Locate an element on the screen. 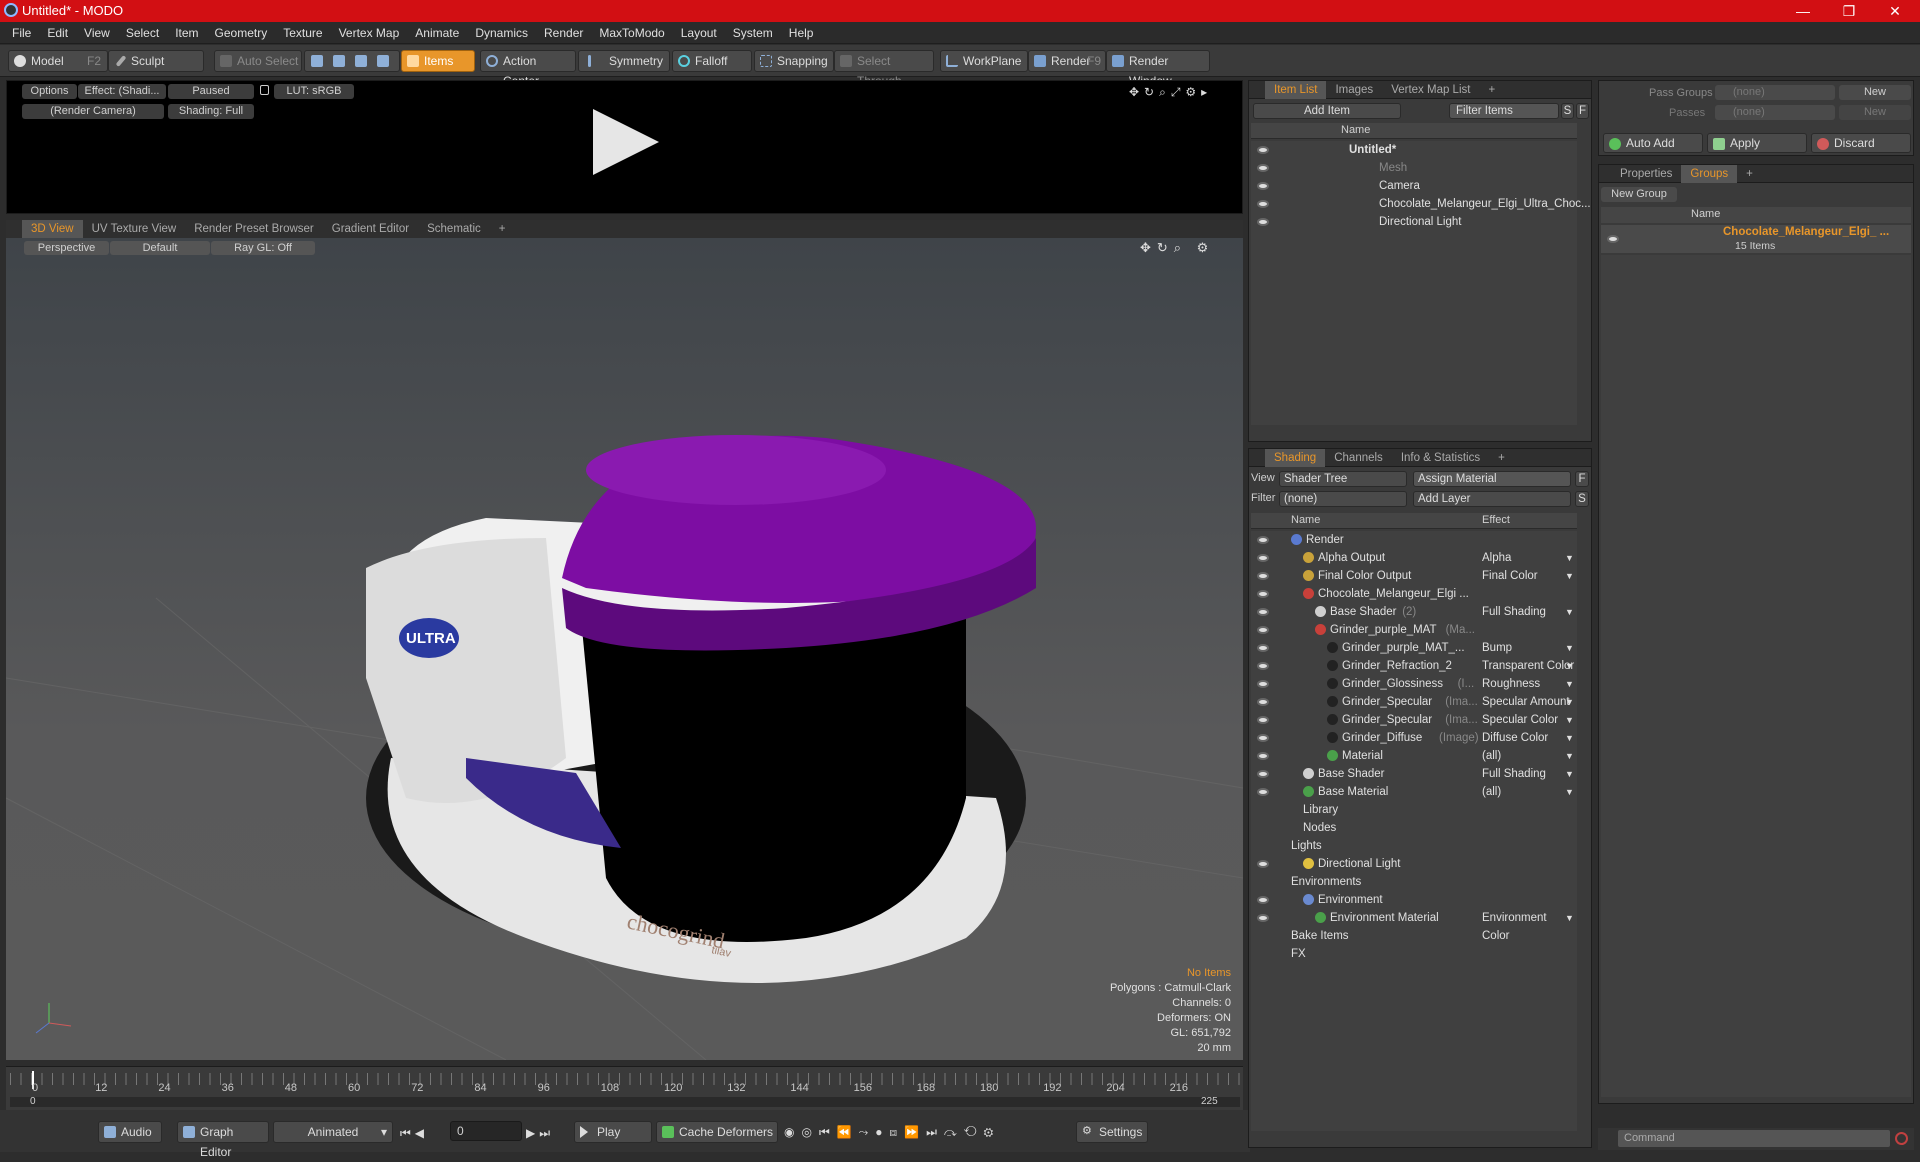 This screenshot has width=1920, height=1162. shader-layer-effect: Specular Color is located at coordinates (1520, 720).